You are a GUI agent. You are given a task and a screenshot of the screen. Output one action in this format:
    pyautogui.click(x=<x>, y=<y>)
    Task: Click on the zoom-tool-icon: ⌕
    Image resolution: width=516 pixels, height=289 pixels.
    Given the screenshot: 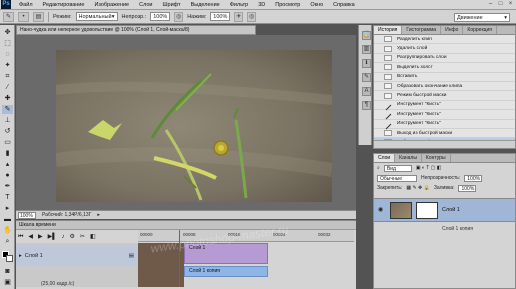 What is the action you would take?
    pyautogui.click(x=7, y=241)
    